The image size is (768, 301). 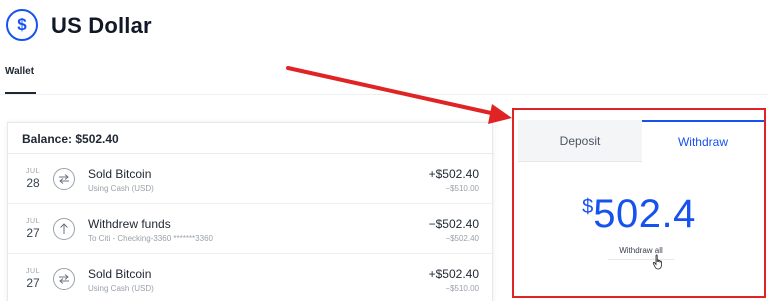 I want to click on transaction-date: JUL 28, so click(x=33, y=179).